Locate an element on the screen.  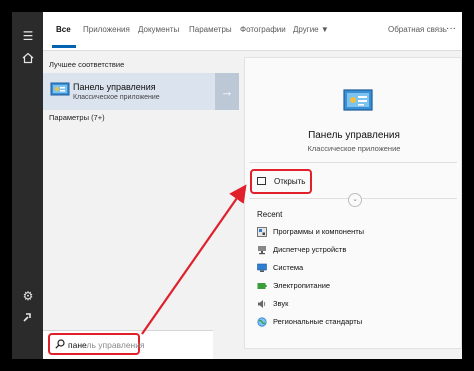
recent-item-label: Звук is located at coordinates (281, 303).